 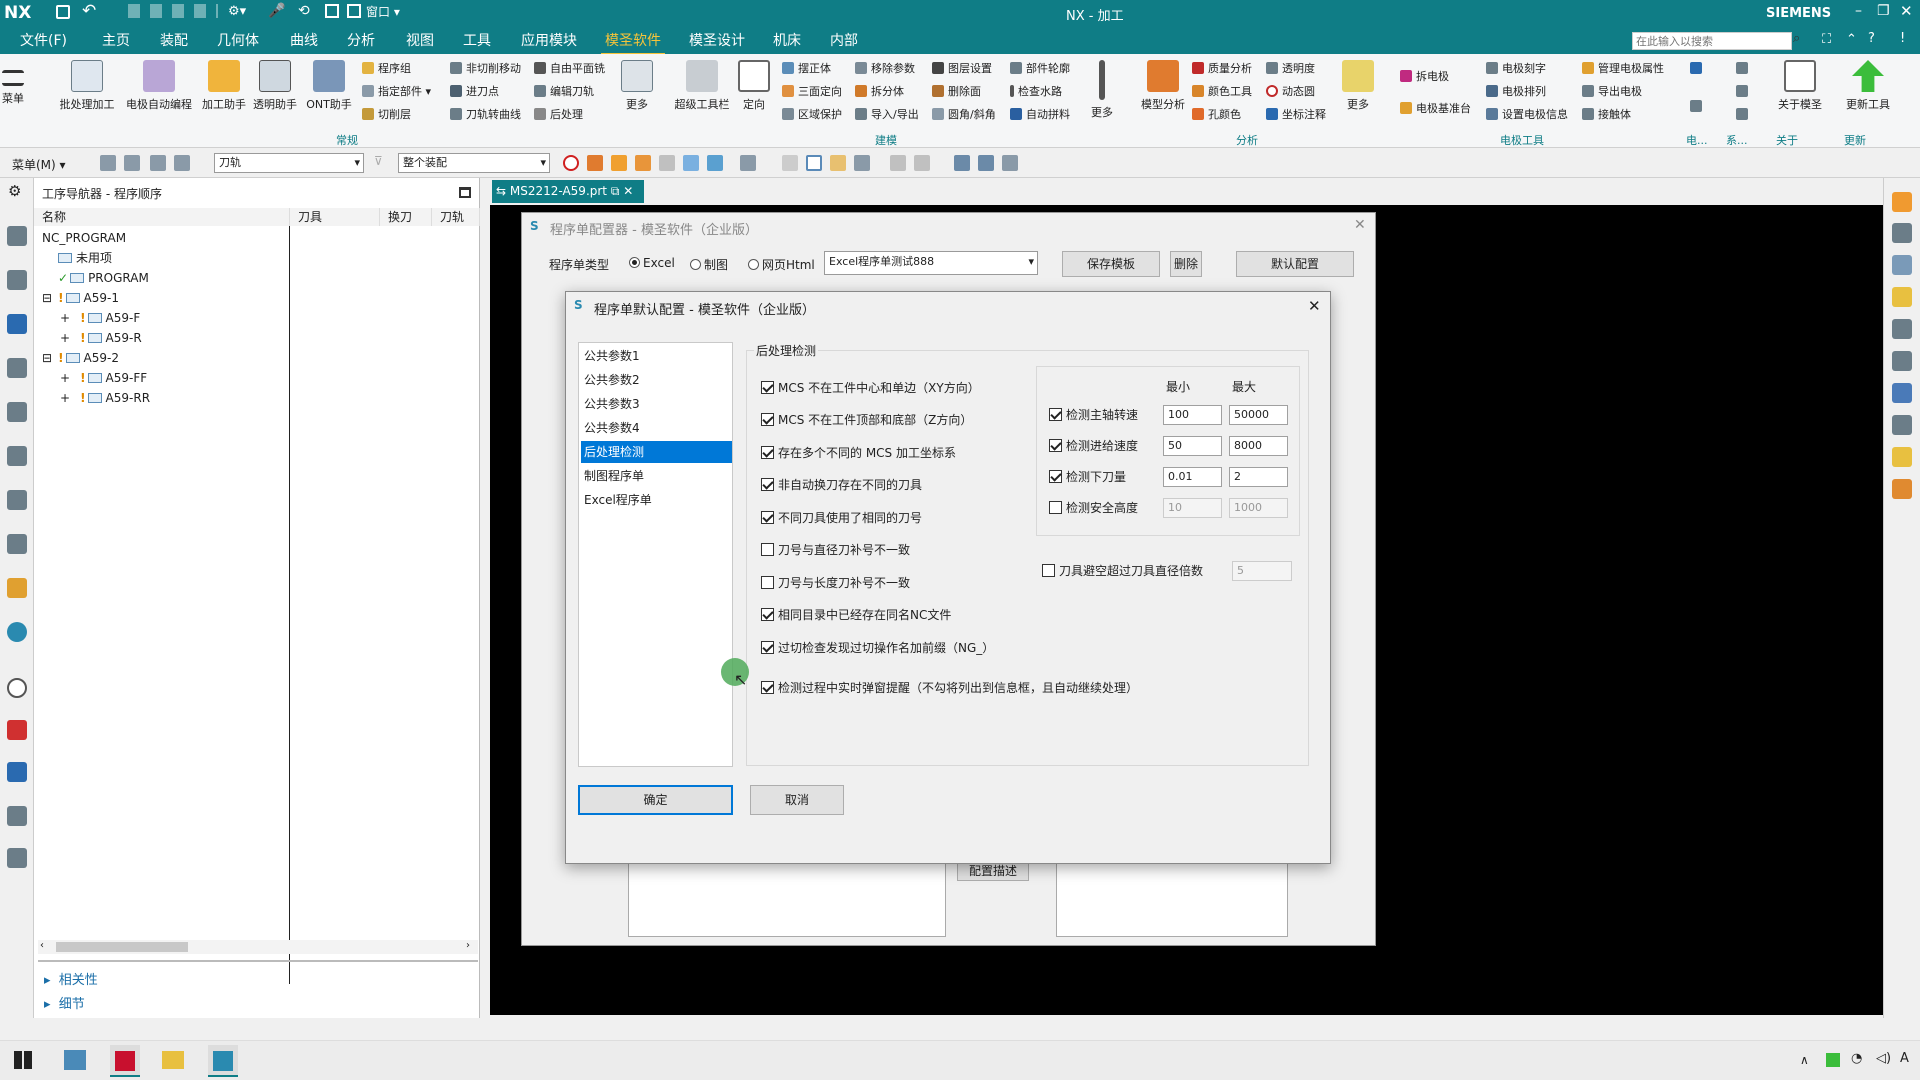 I want to click on ribbon-toolpath-to-curve: 刀轨转曲线, so click(x=485, y=115).